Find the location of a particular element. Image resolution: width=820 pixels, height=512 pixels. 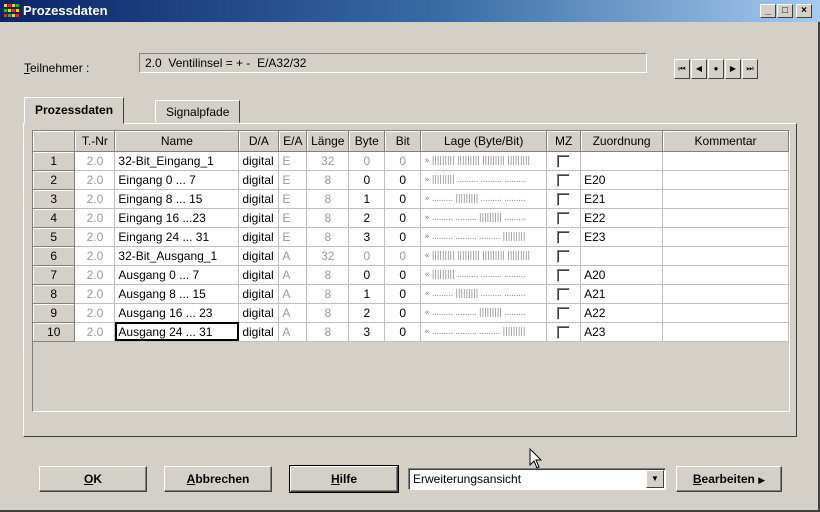

row-number: 8 is located at coordinates (54, 294).